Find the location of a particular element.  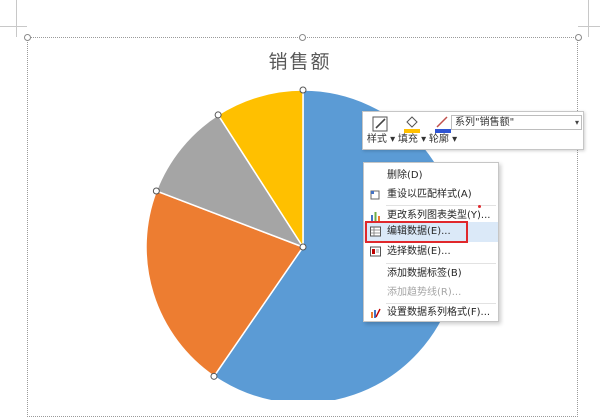

outline-button-label: 轮廓 ▾ is located at coordinates (443, 139).